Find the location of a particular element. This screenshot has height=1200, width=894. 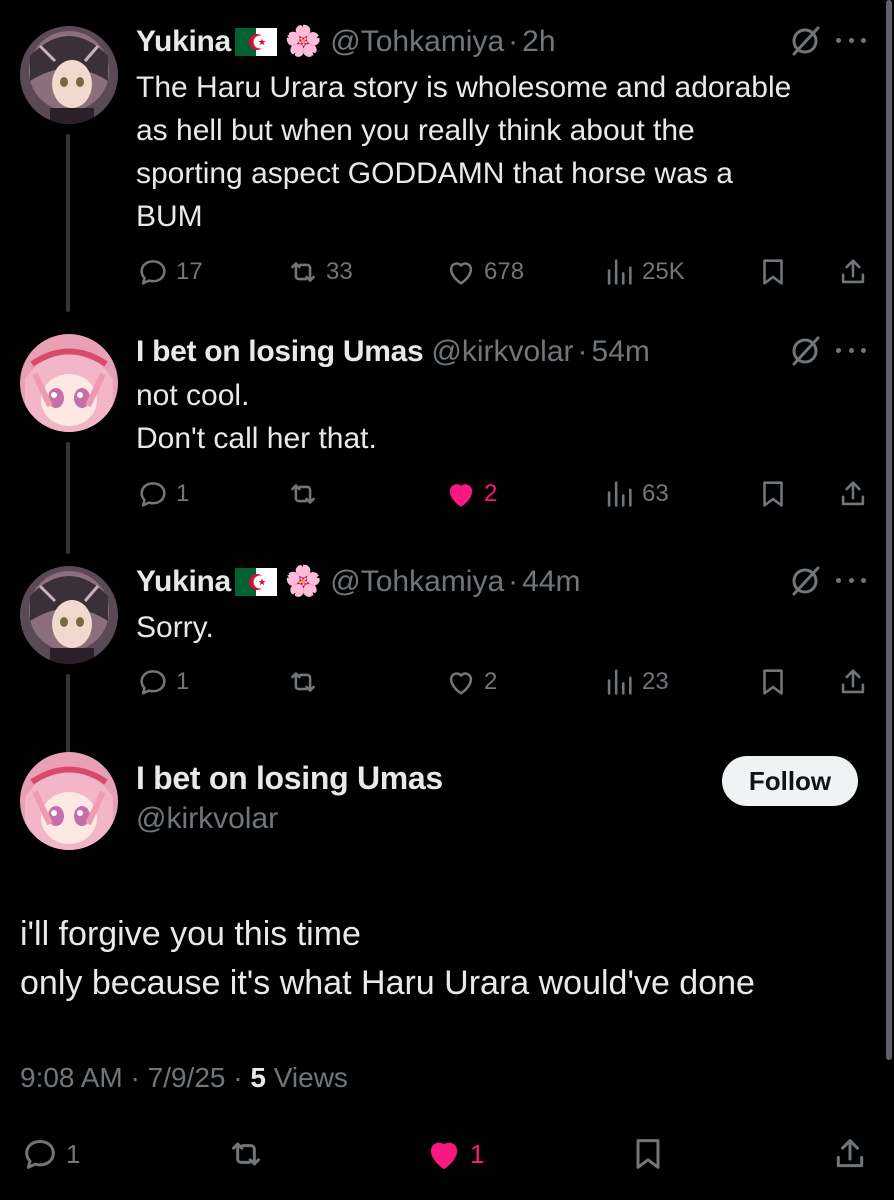

action-bar: 1 2 23 is located at coordinates (506, 682).